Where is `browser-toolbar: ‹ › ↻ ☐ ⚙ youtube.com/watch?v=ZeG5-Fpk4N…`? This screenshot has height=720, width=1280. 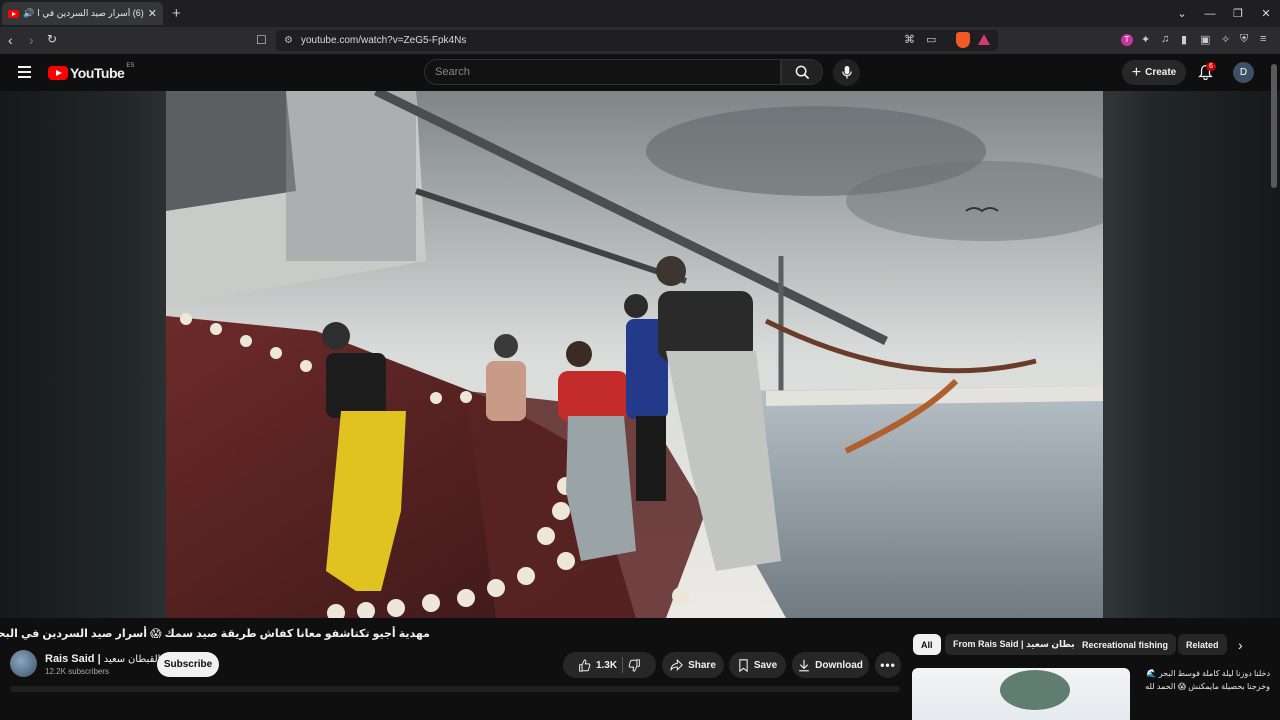
browser-toolbar: ‹ › ↻ ☐ ⚙ youtube.com/watch?v=ZeG5-Fpk4N… is located at coordinates (640, 40).